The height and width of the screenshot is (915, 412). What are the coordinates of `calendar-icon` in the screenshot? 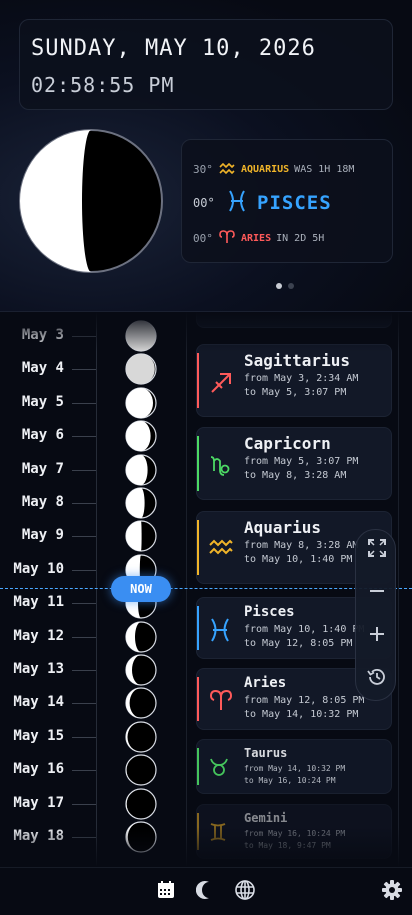 It's located at (166, 892).